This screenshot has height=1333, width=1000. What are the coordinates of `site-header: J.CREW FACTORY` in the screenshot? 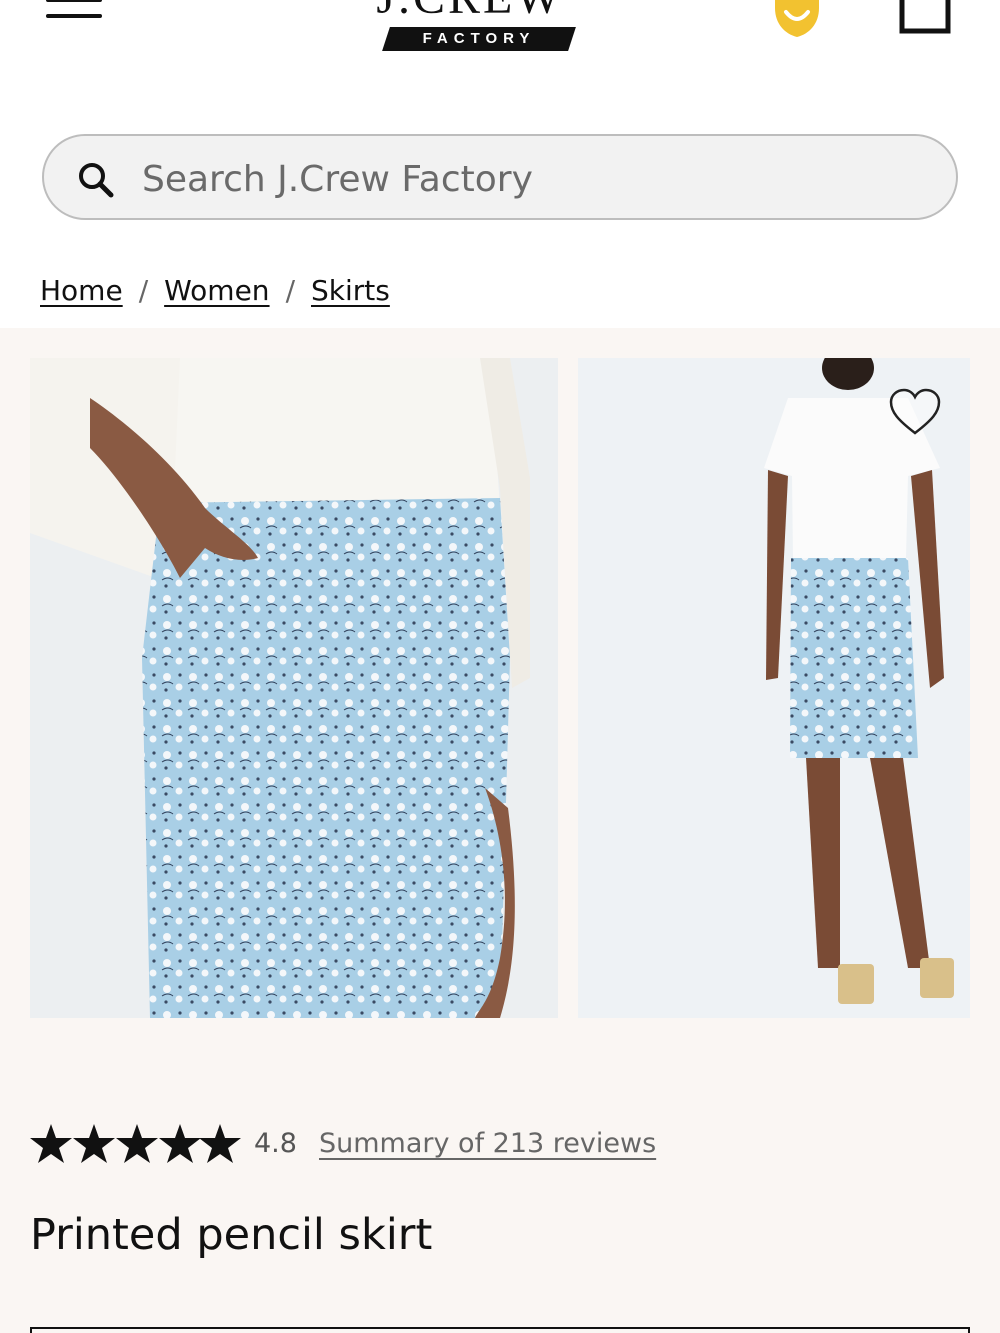 It's located at (500, 50).